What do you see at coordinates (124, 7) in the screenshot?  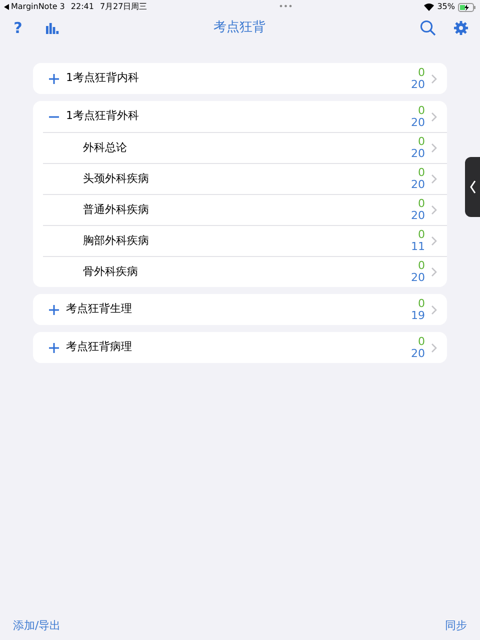 I see `status-date: 7月27日周三` at bounding box center [124, 7].